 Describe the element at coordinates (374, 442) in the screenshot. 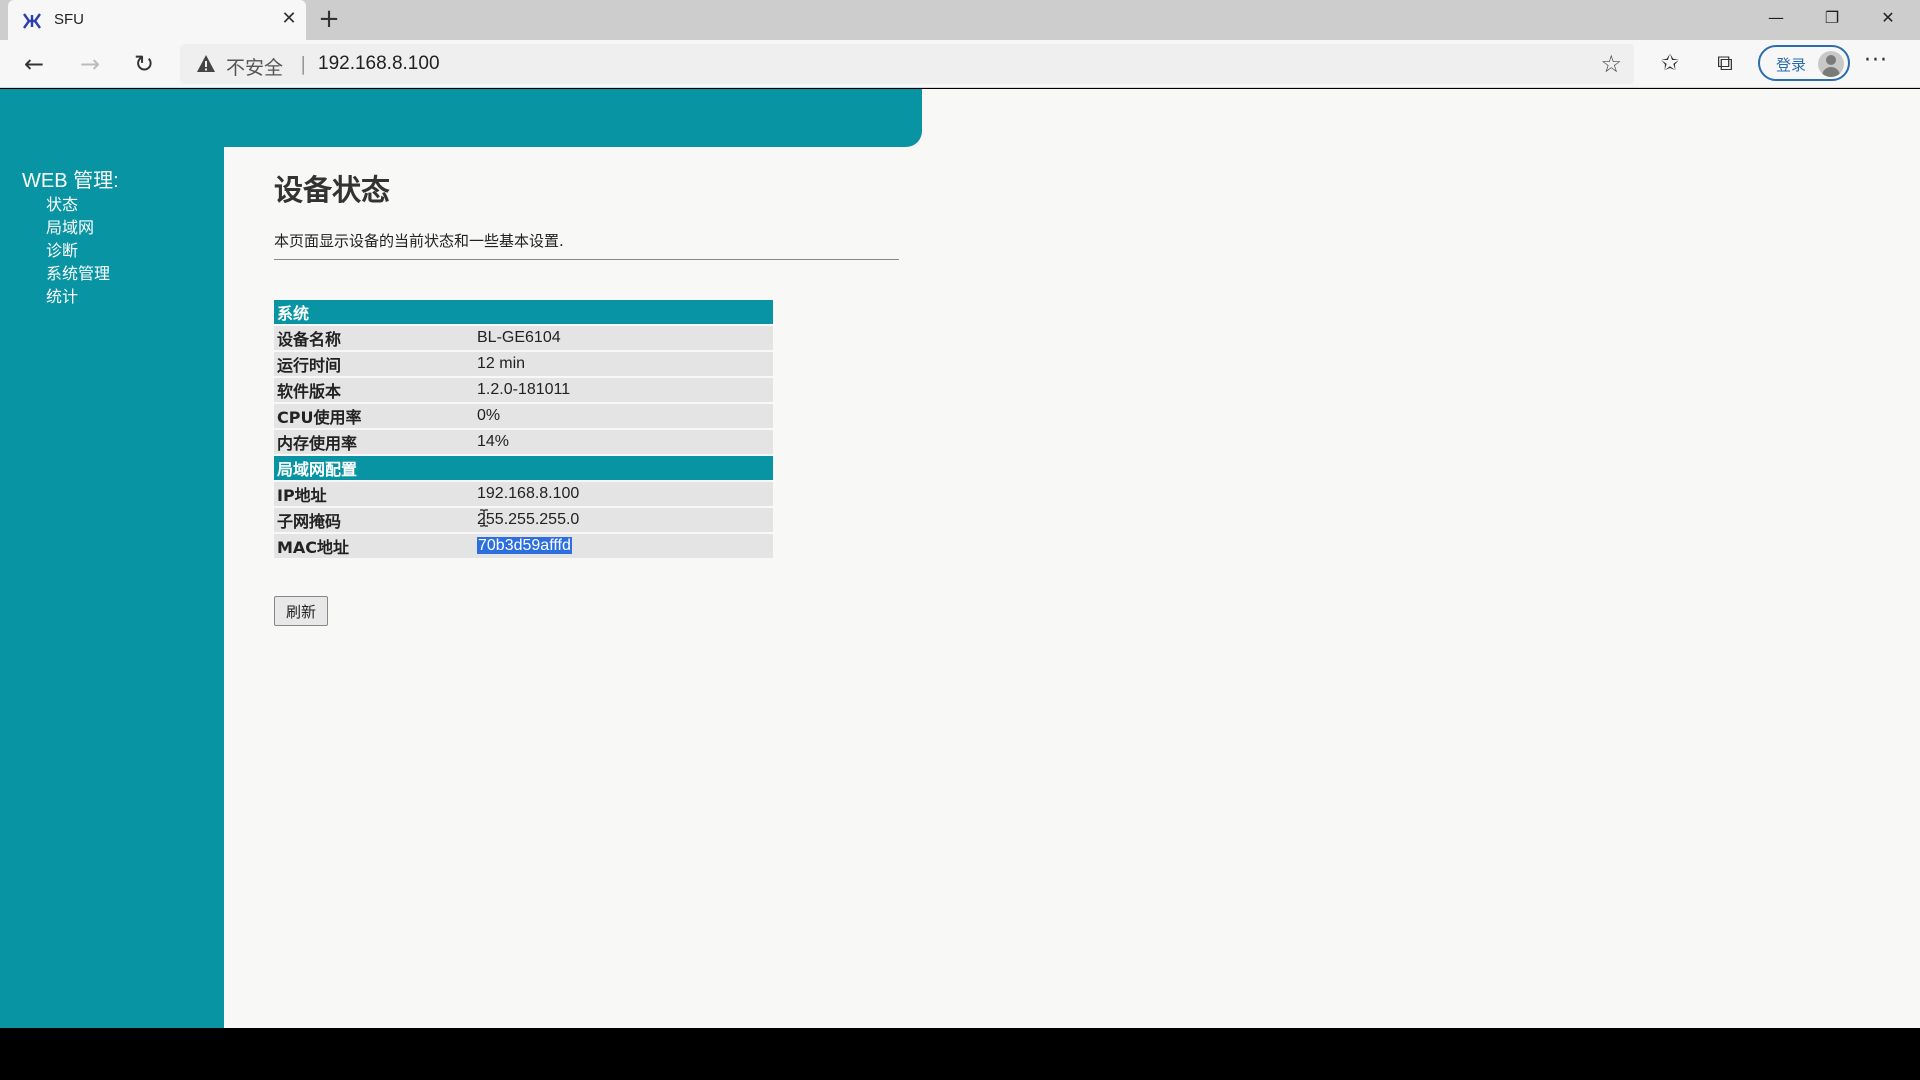

I see `row-key: 内存使用率` at that location.